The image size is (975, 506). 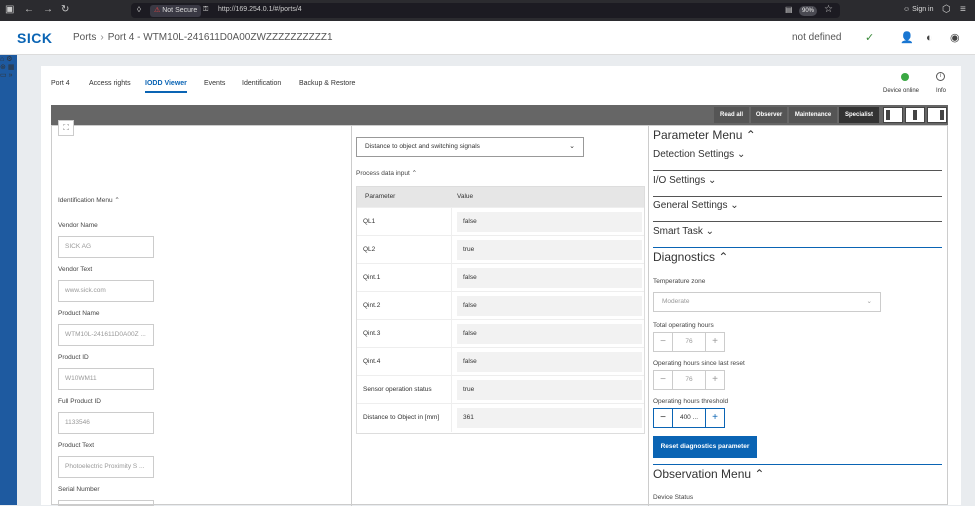 I want to click on role-specialist-button: Specialist, so click(x=859, y=115).